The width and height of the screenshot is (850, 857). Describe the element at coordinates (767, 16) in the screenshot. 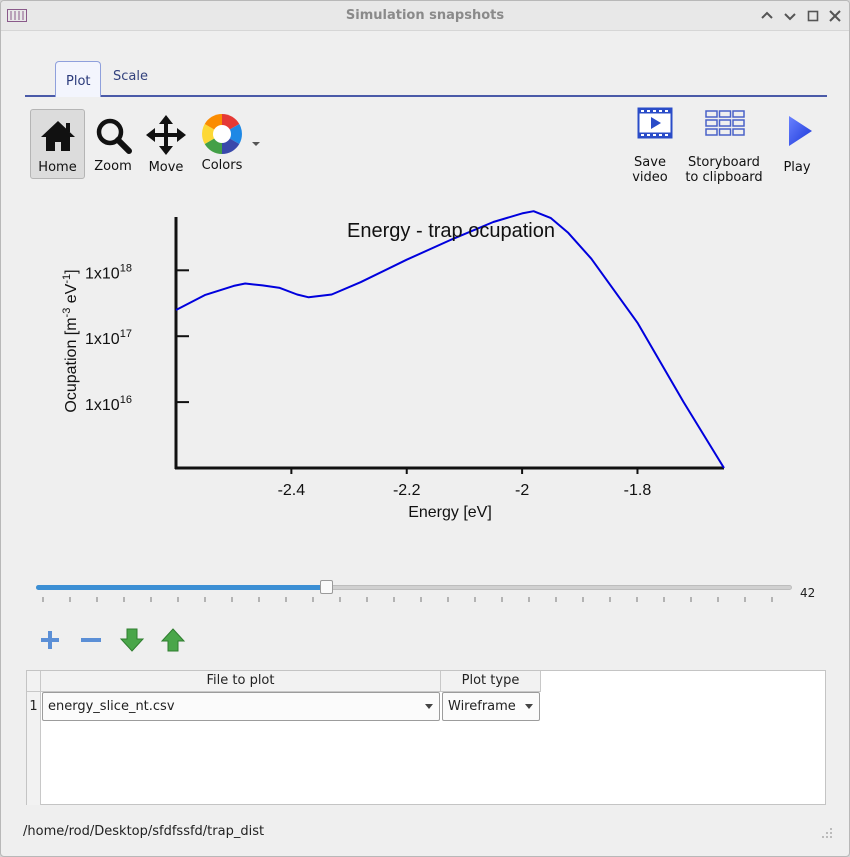

I see `collapse-icon` at that location.